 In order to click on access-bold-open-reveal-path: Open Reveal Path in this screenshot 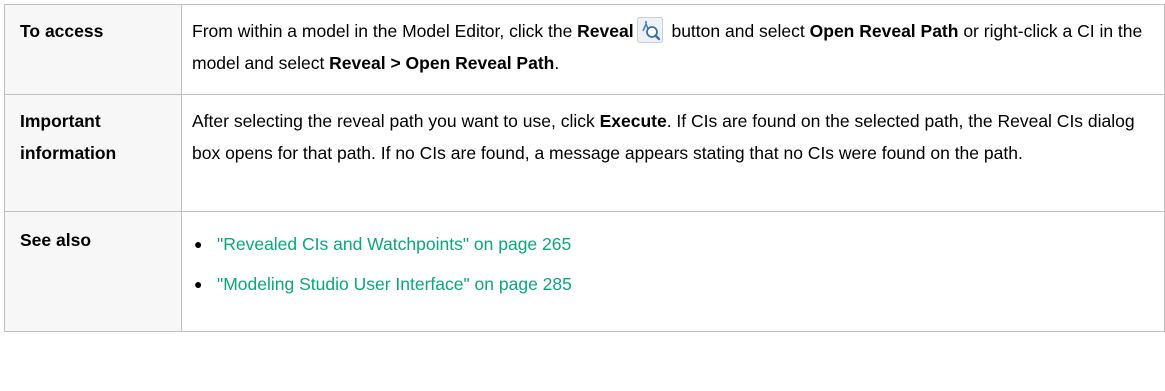, I will do `click(884, 31)`.